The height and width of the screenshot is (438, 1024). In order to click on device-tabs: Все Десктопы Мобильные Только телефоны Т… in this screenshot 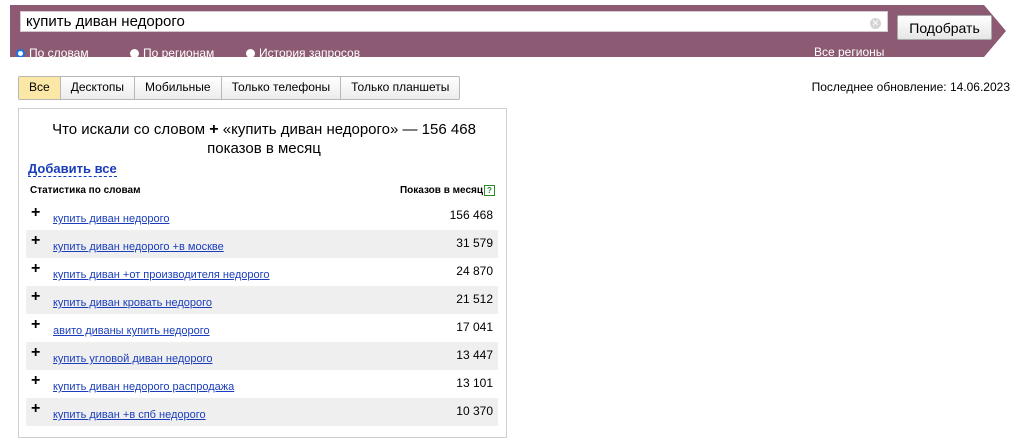, I will do `click(239, 88)`.